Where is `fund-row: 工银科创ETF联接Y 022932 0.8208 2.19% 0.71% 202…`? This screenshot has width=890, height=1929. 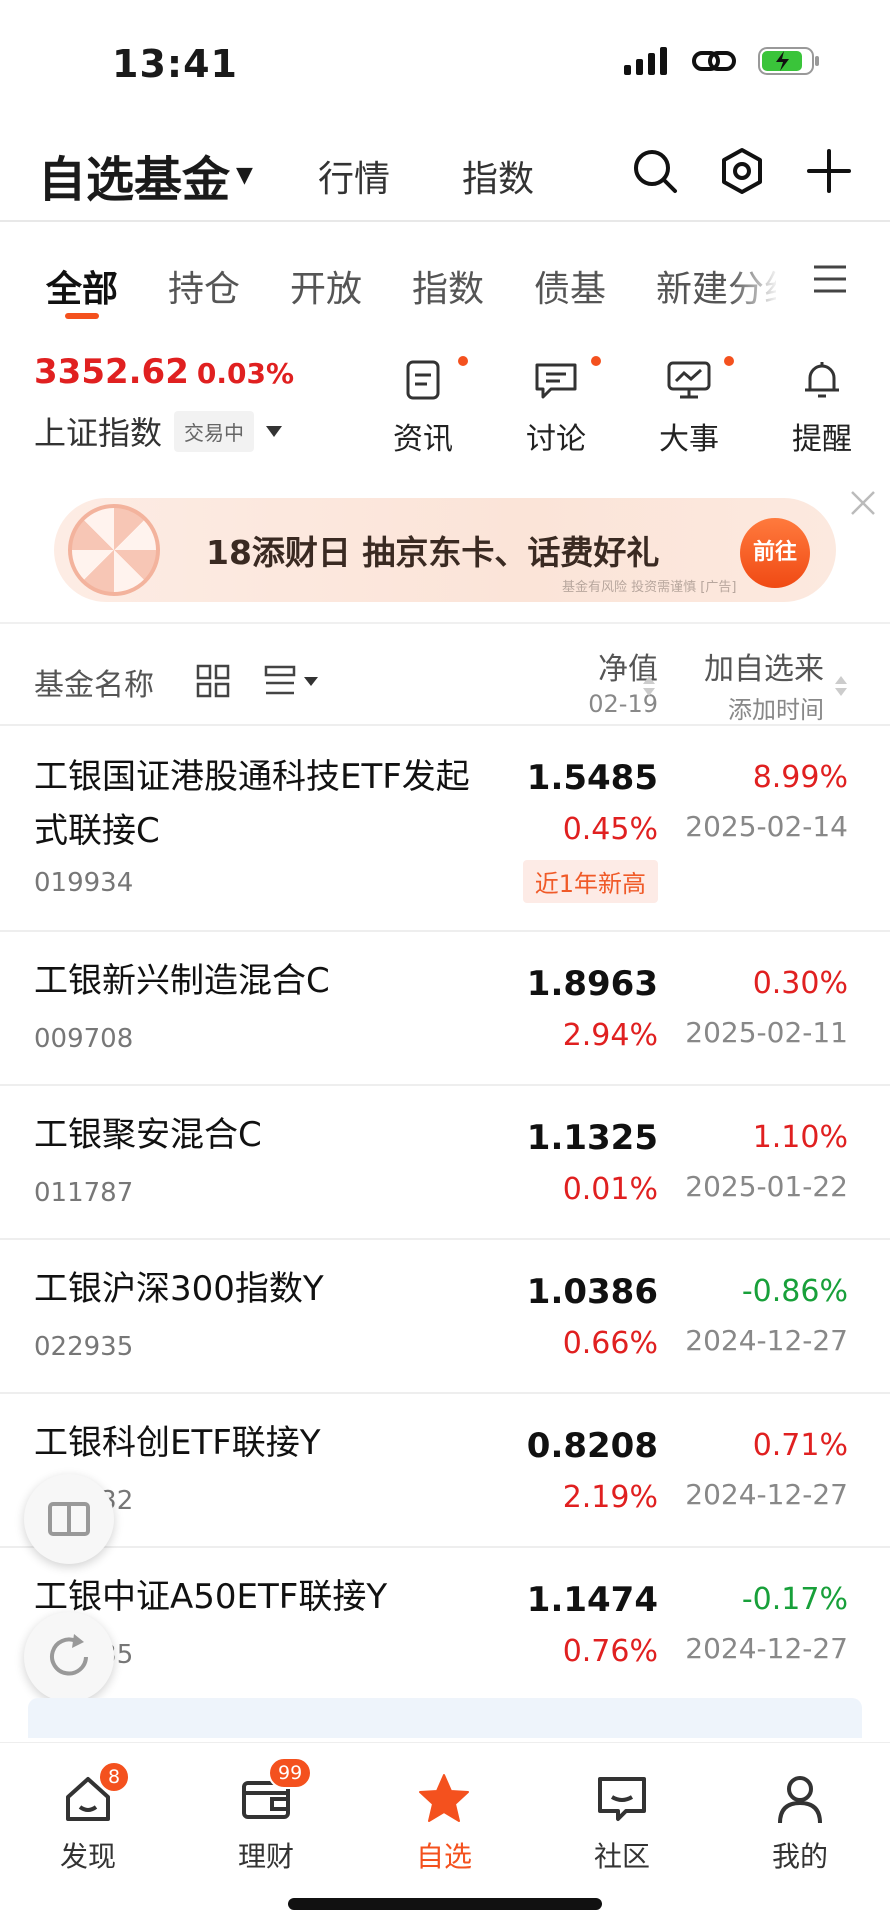
fund-row: 工银科创ETF联接Y 022932 0.8208 2.19% 0.71% 202… is located at coordinates (445, 1471).